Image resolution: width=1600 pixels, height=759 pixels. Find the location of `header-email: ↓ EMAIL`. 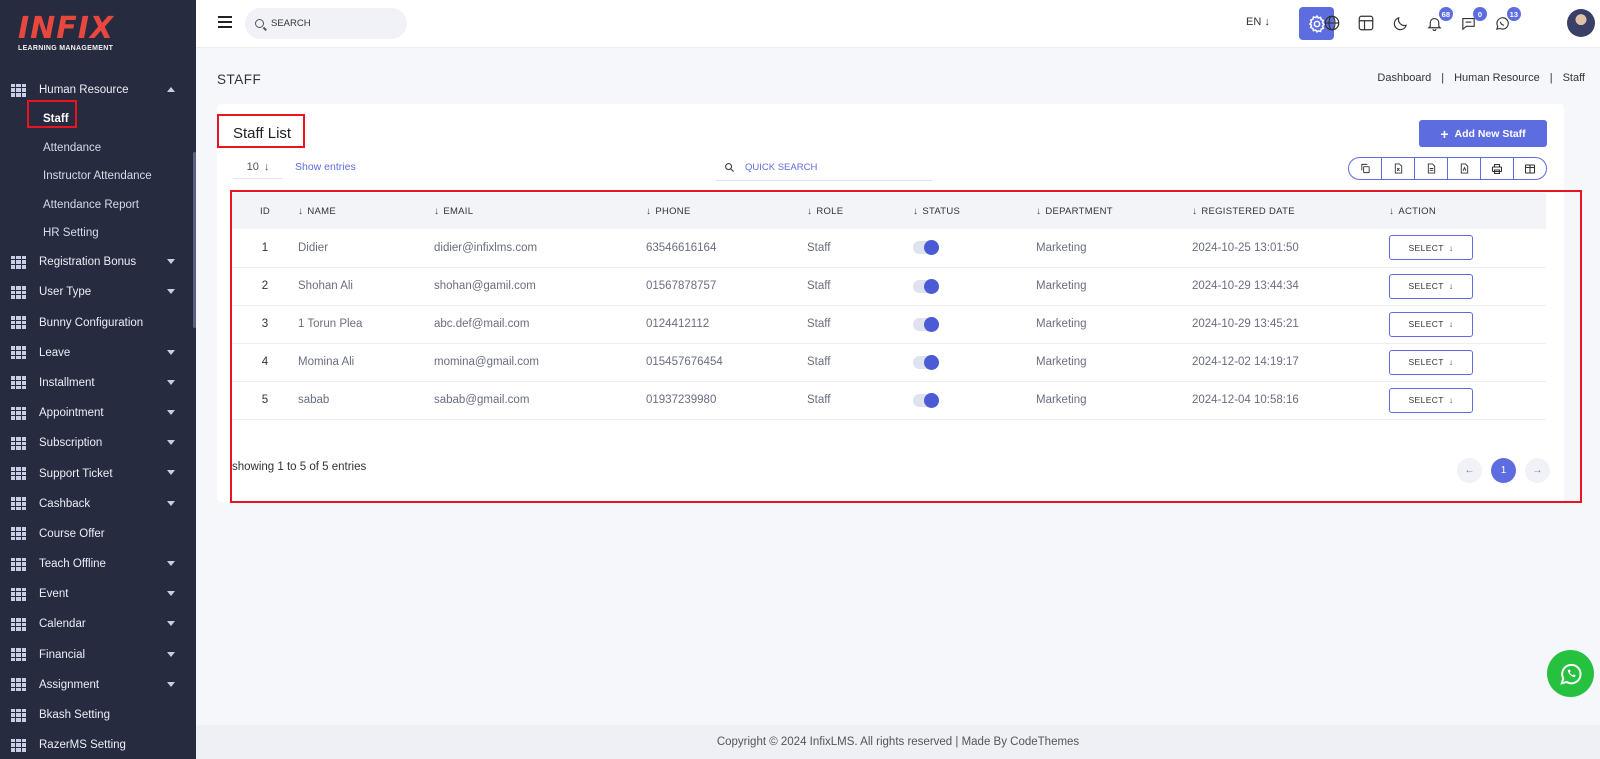

header-email: ↓ EMAIL is located at coordinates (540, 211).